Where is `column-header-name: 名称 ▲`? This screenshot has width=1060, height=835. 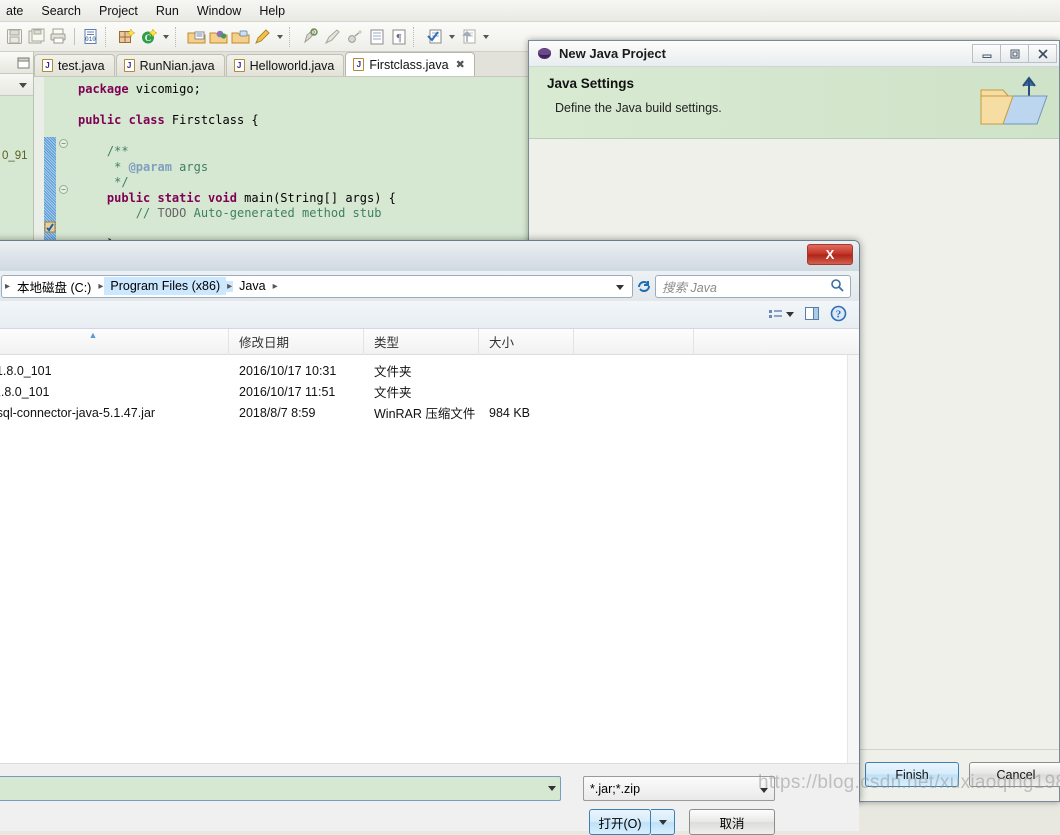
column-header-name: 名称 ▲ is located at coordinates (114, 341).